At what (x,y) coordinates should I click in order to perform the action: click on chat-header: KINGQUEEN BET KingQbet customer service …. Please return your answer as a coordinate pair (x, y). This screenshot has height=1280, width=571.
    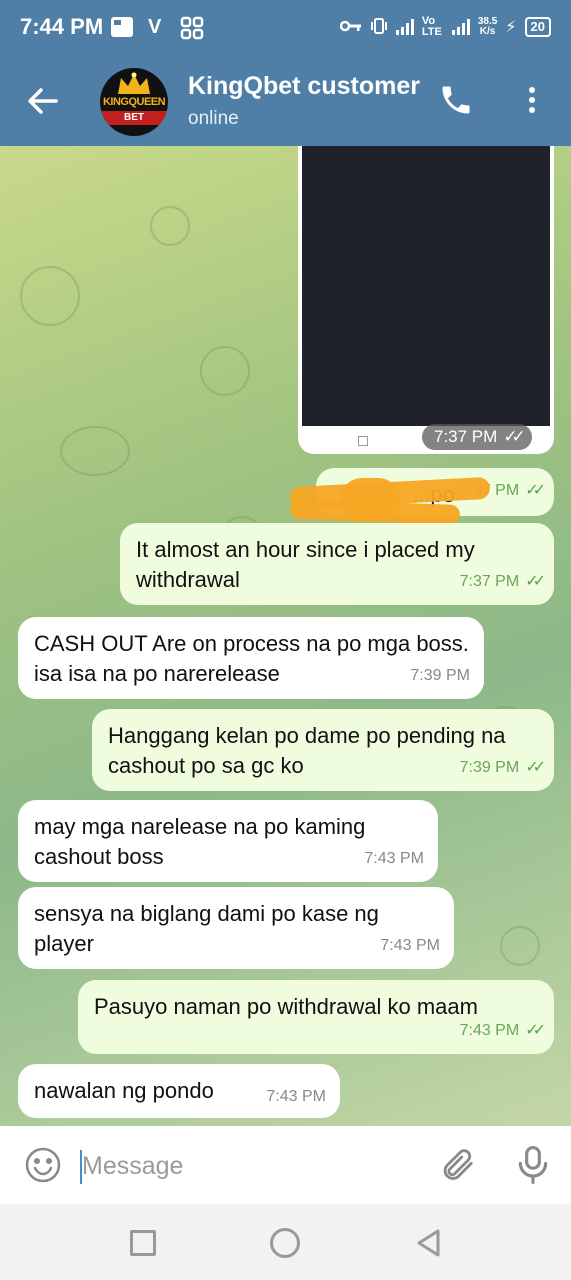
    Looking at the image, I should click on (285, 102).